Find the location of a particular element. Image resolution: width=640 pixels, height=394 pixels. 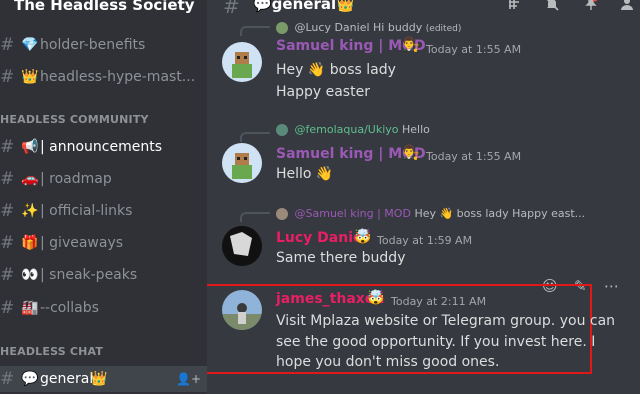

sidebar-item-roadmap: # 🚗 | roadmap is located at coordinates (103, 179).